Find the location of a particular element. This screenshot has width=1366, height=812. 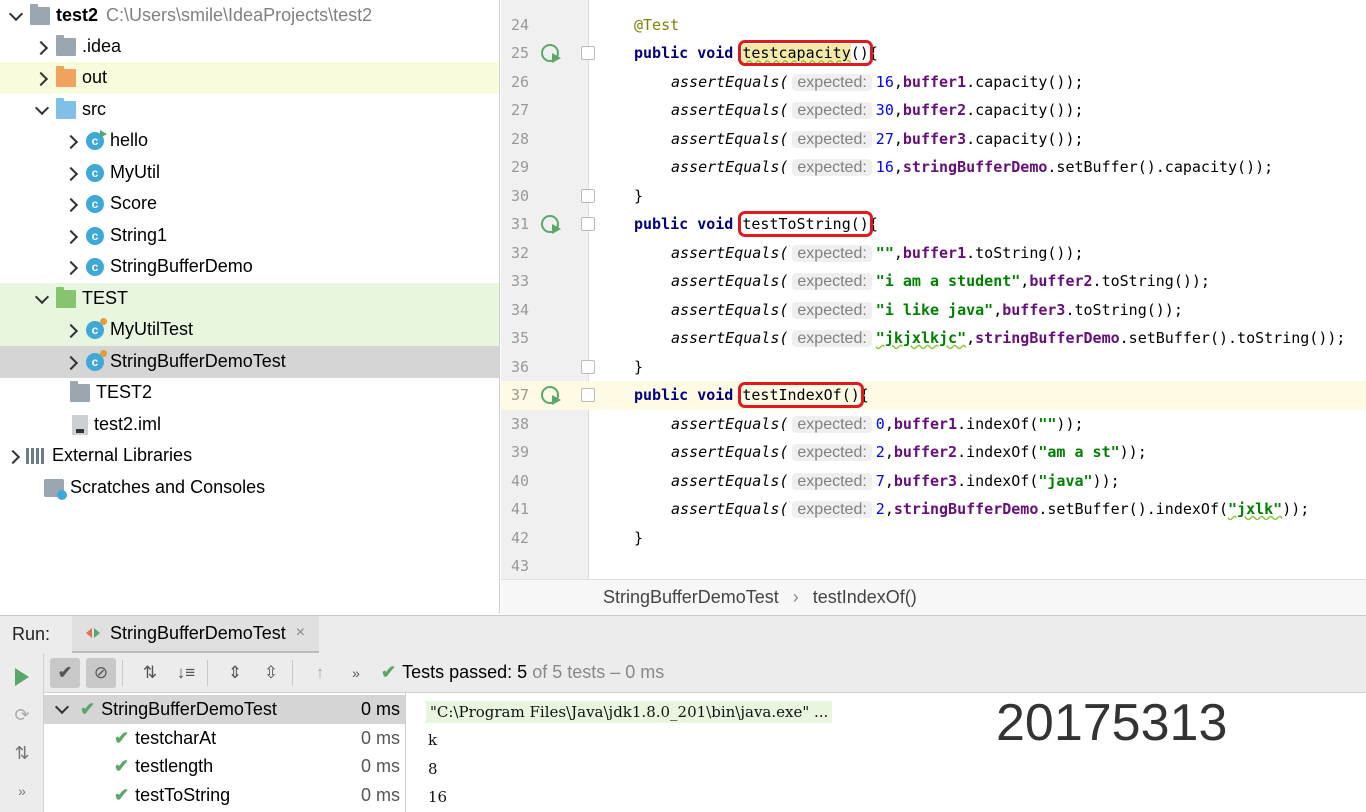

tree-item-hello: c hello is located at coordinates (249, 141).